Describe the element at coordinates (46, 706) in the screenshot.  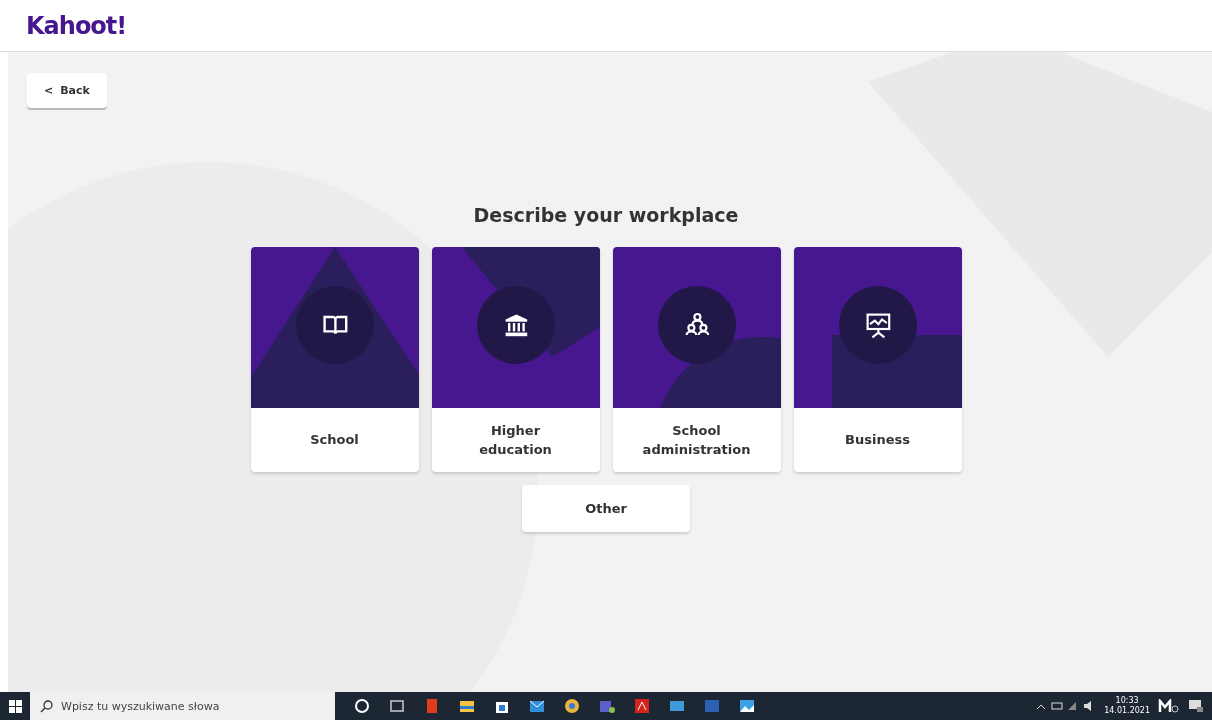
I see `search-icon` at that location.